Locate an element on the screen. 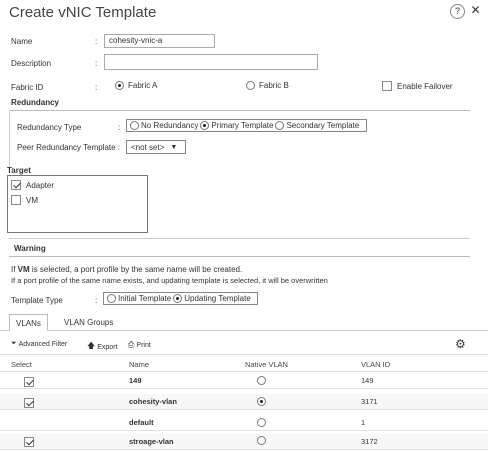  template-type-colon: : is located at coordinates (96, 300).